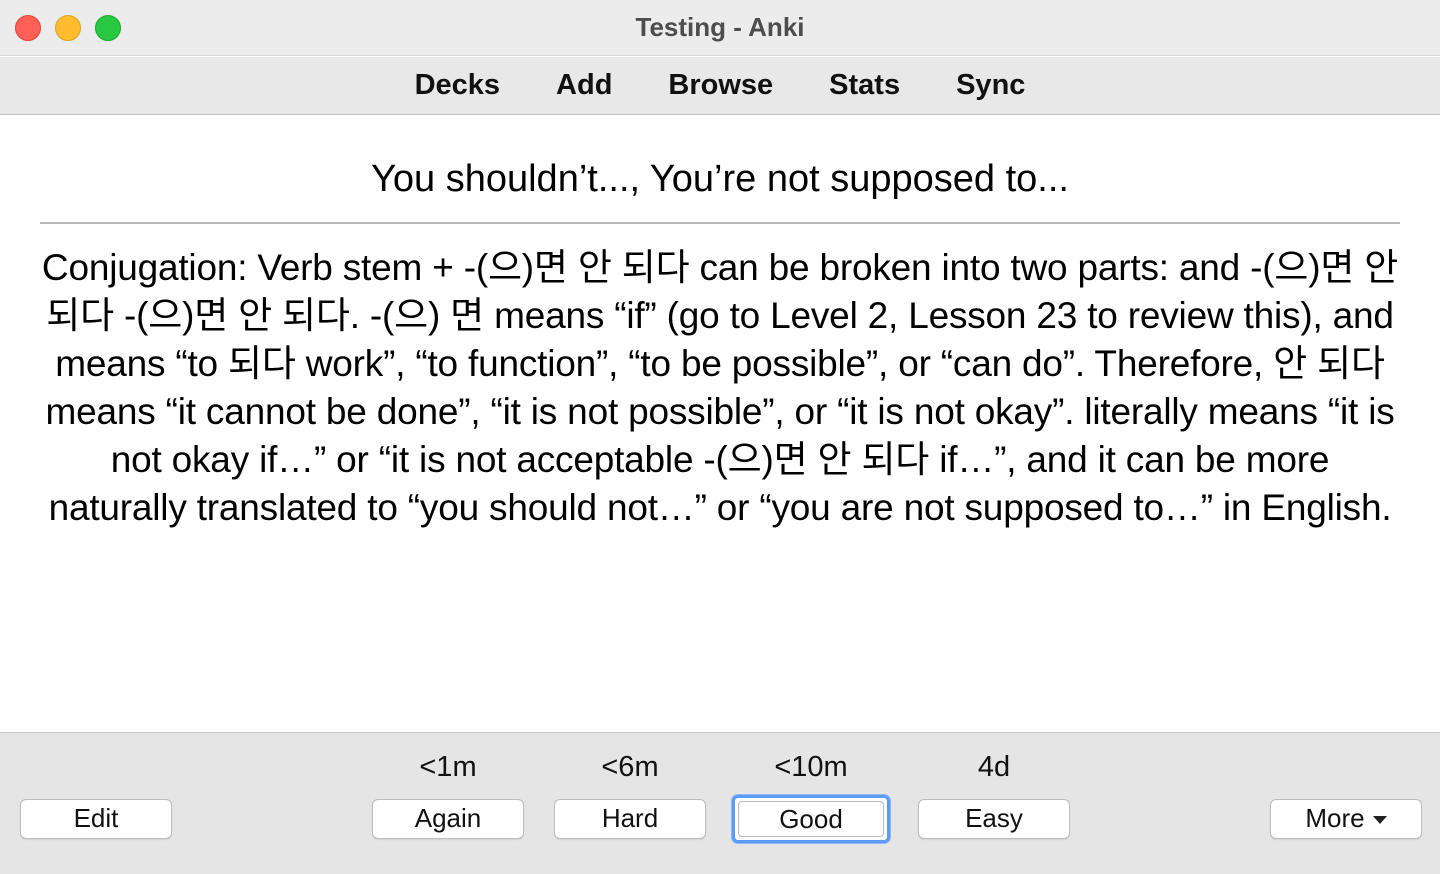  What do you see at coordinates (994, 819) in the screenshot?
I see `easy-button: Easy` at bounding box center [994, 819].